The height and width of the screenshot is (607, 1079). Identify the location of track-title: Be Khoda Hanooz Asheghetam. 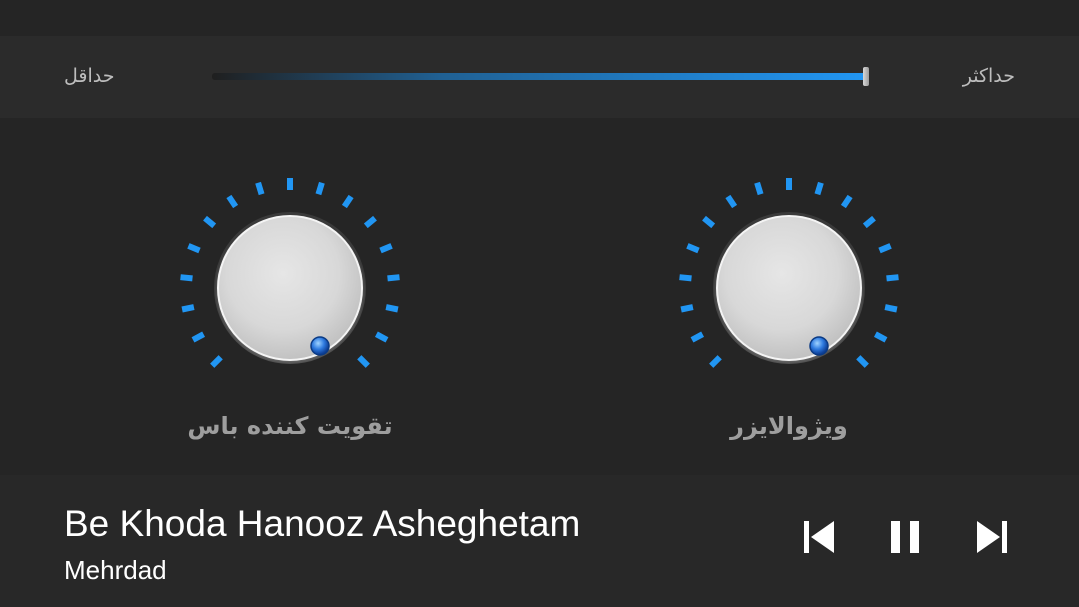
(322, 523).